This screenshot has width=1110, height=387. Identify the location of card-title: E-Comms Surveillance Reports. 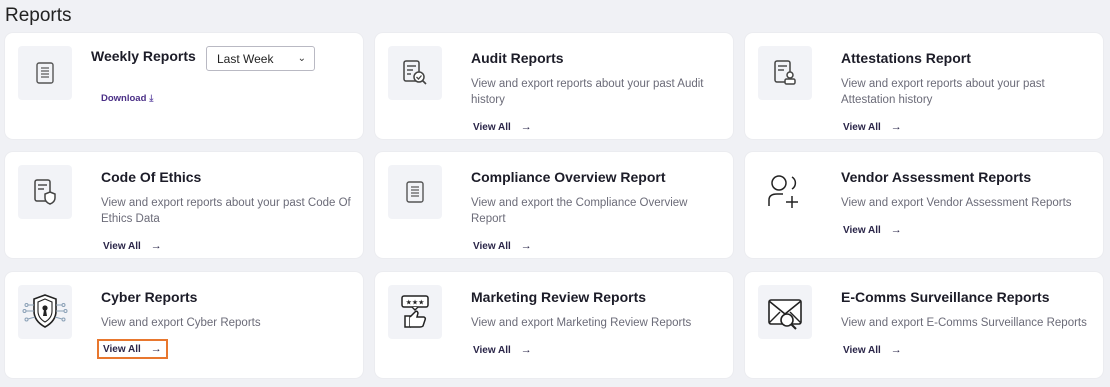
(945, 297).